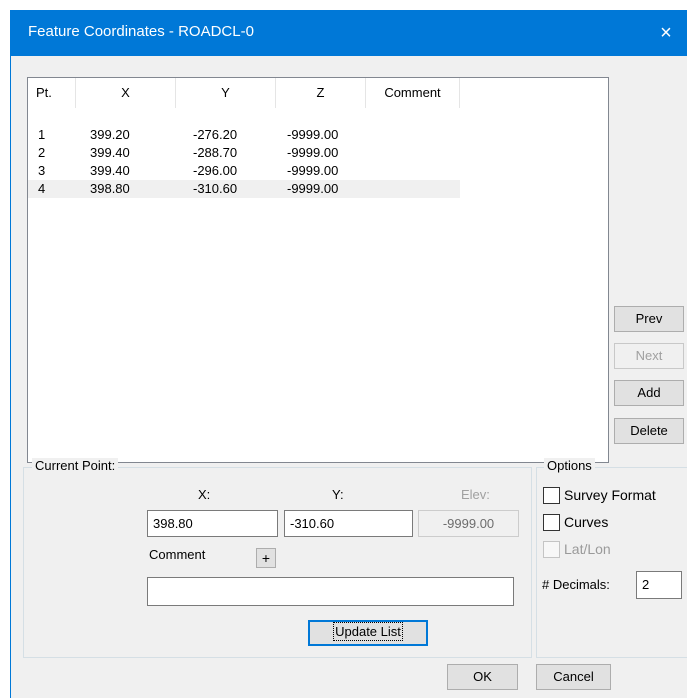 The width and height of the screenshot is (687, 698). I want to click on elev-label: Elev:, so click(475, 494).